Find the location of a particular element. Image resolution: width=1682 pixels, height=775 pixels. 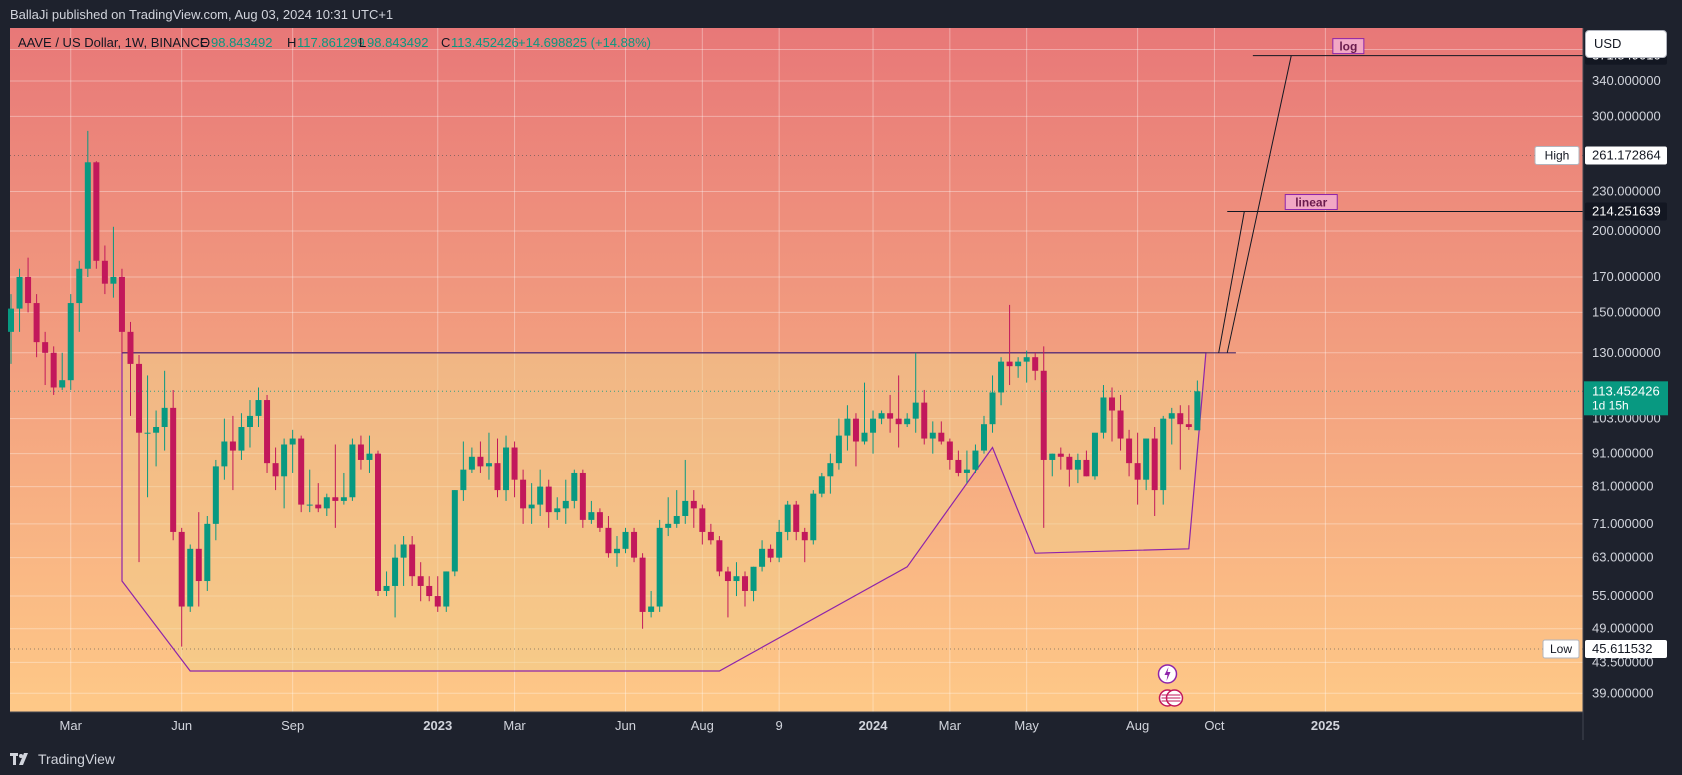

price-axis-tick: 200.000000 is located at coordinates (1626, 230).